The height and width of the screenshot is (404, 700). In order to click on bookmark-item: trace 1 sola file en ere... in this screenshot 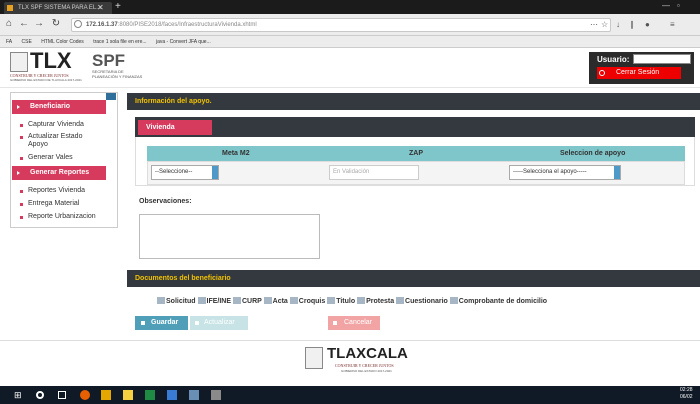, I will do `click(119, 41)`.